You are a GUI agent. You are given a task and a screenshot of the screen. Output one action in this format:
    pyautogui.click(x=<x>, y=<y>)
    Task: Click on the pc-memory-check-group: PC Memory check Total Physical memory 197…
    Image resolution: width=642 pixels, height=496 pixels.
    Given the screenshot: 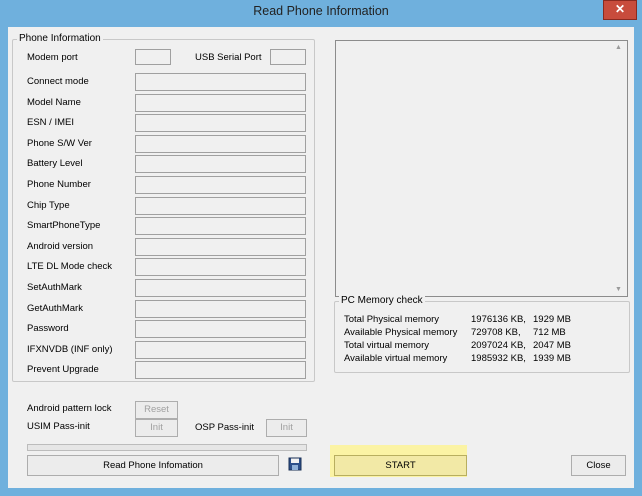 What is the action you would take?
    pyautogui.click(x=482, y=334)
    